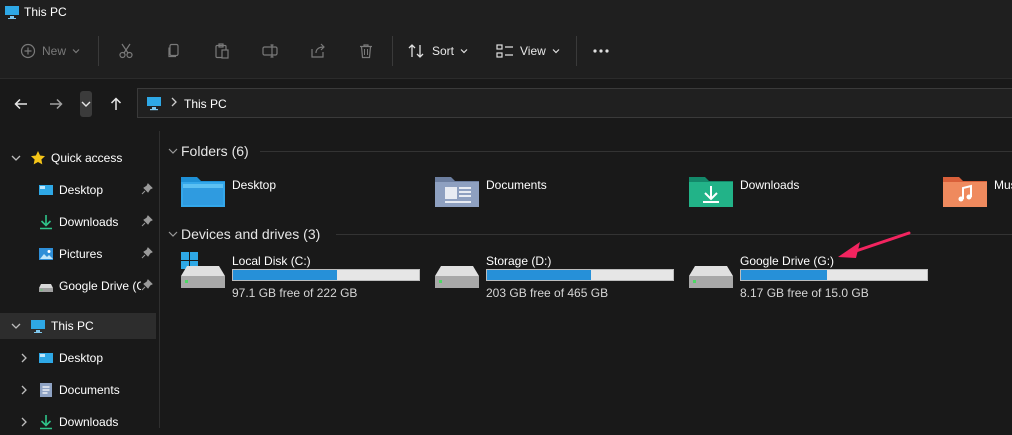  I want to click on documents-icon, so click(46, 391).